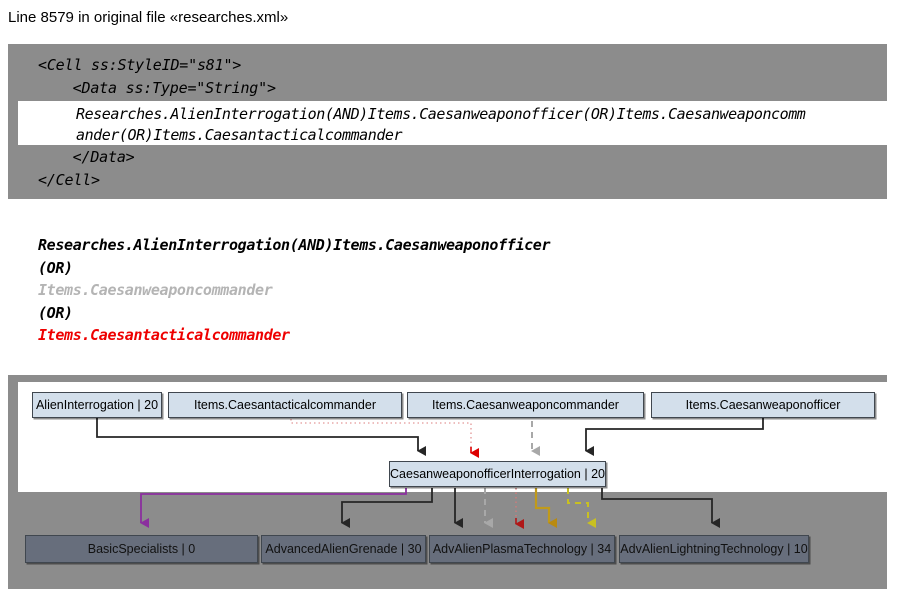 The image size is (903, 600). I want to click on node-label: AdvancedAlienGrenade | 30, so click(343, 549).